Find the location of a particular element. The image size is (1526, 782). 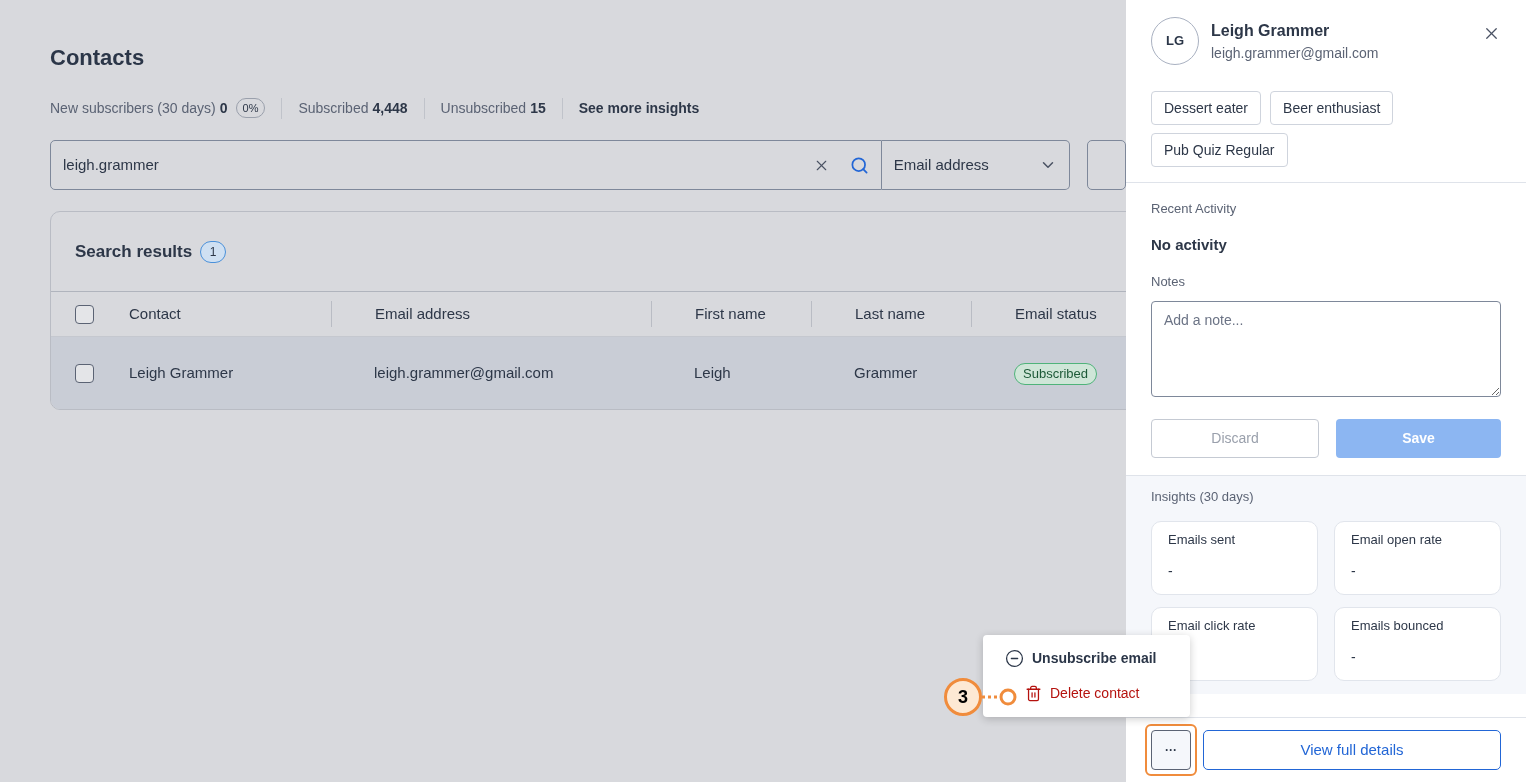

column-header: First name is located at coordinates (730, 314).